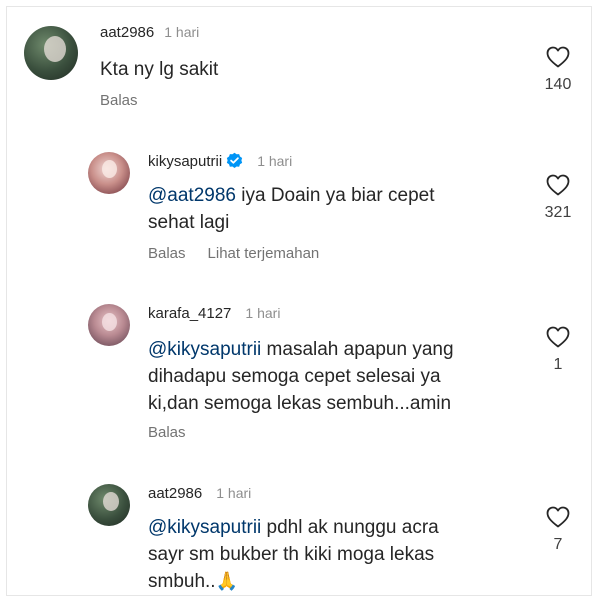  I want to click on username: kikysaputrii, so click(185, 161).